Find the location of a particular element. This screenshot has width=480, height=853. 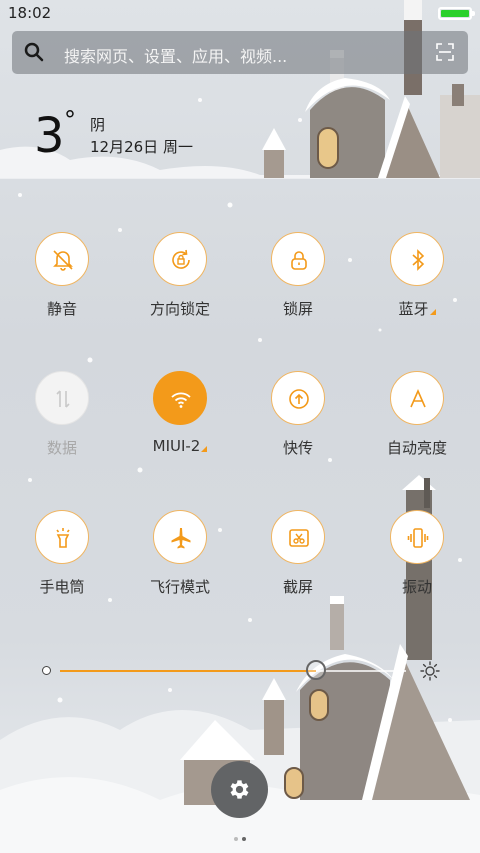

toggle-label: 方向锁定 is located at coordinates (179, 309).